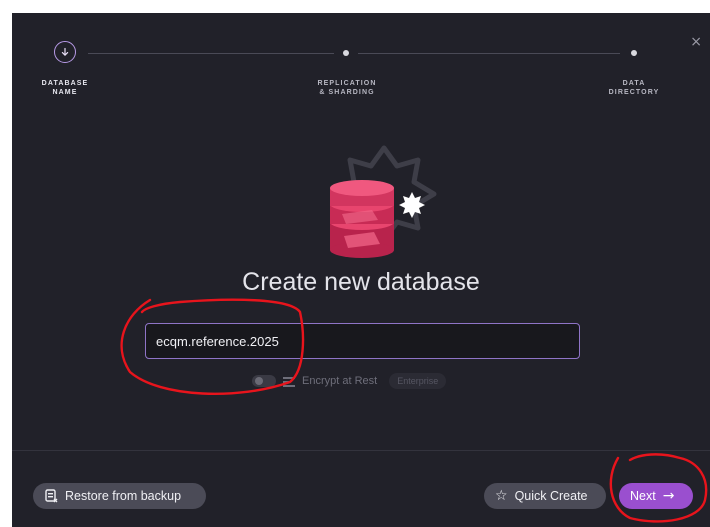 This screenshot has height=527, width=710. Describe the element at coordinates (668, 496) in the screenshot. I see `arrow-right-icon: →` at that location.